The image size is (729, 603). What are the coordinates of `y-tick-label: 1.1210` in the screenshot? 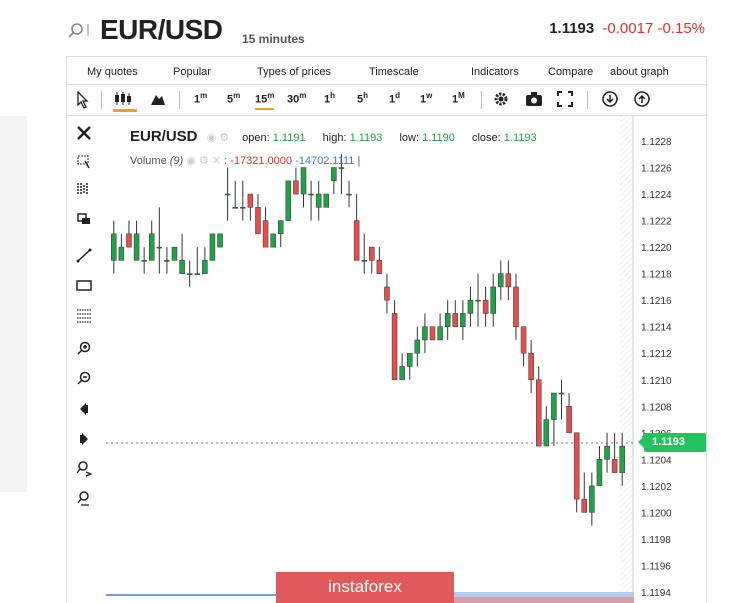 It's located at (656, 381).